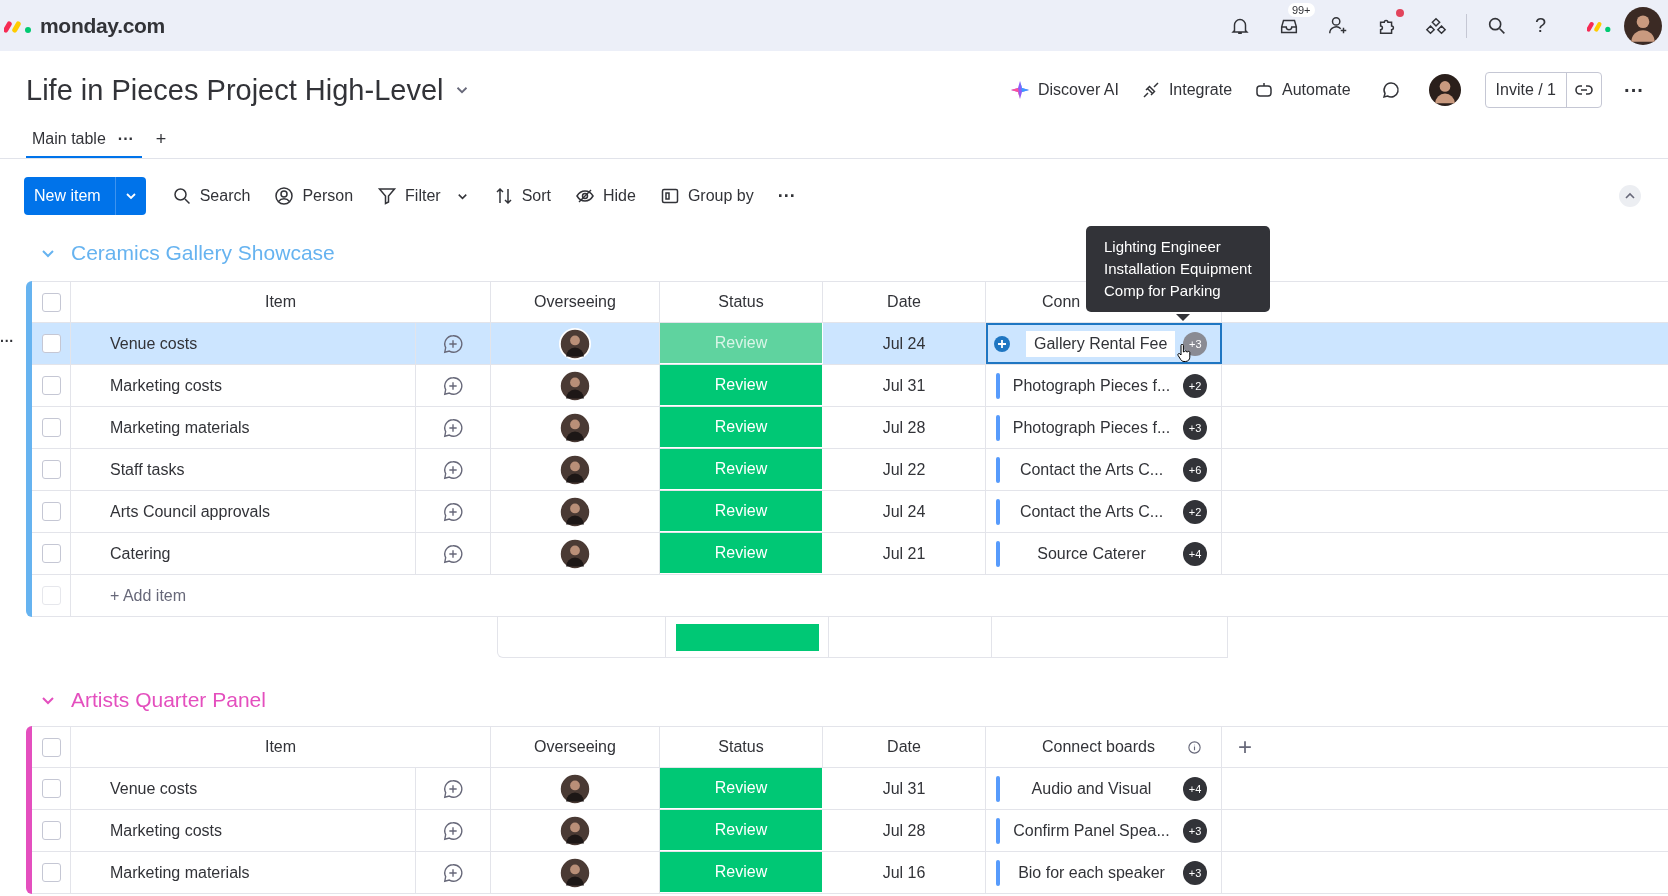 The image size is (1668, 896). What do you see at coordinates (575, 747) in the screenshot?
I see `column-header: Overseeing` at bounding box center [575, 747].